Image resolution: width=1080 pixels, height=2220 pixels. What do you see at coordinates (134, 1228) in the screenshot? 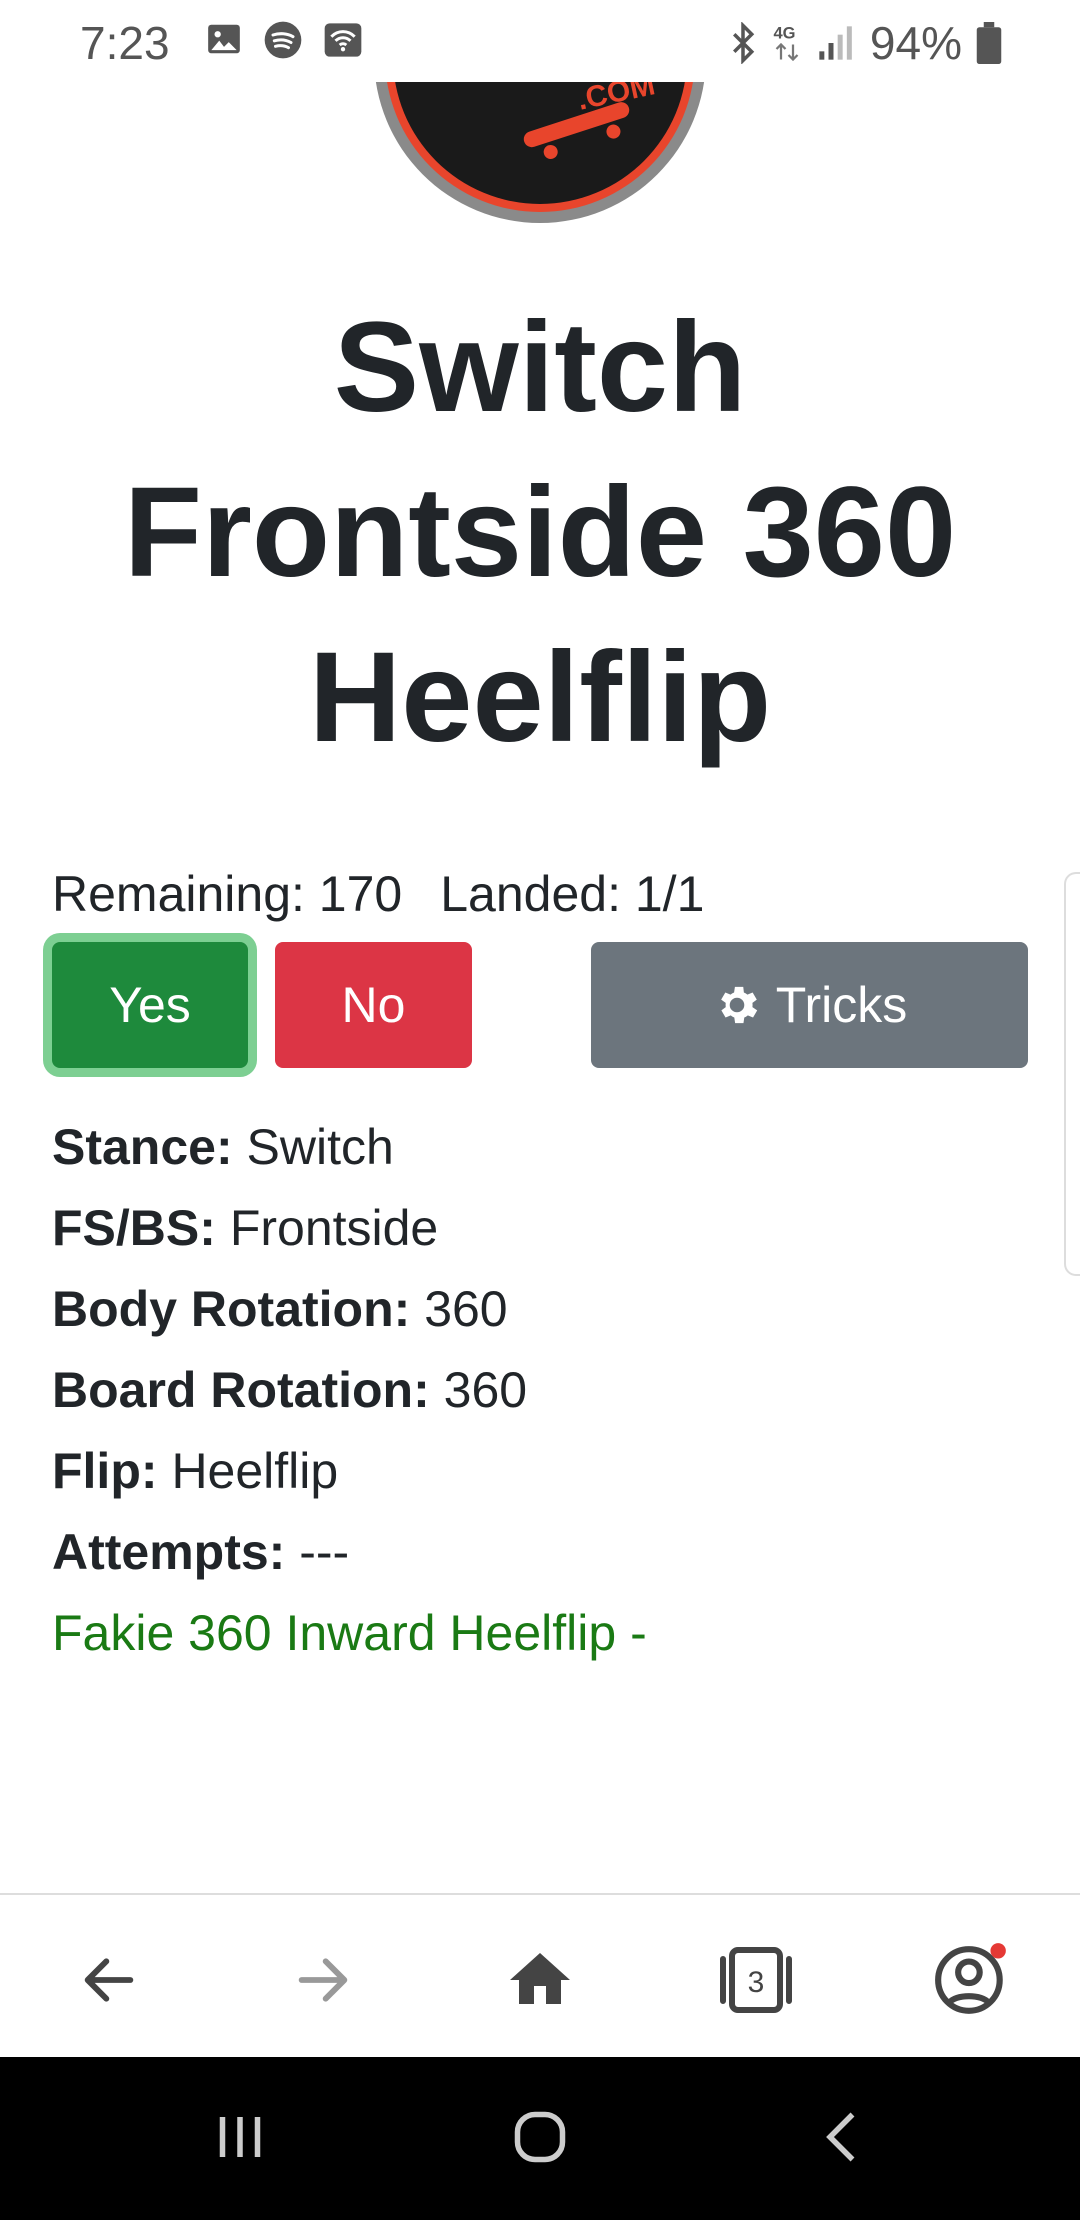
I see `detail-label: FS/BS:` at bounding box center [134, 1228].